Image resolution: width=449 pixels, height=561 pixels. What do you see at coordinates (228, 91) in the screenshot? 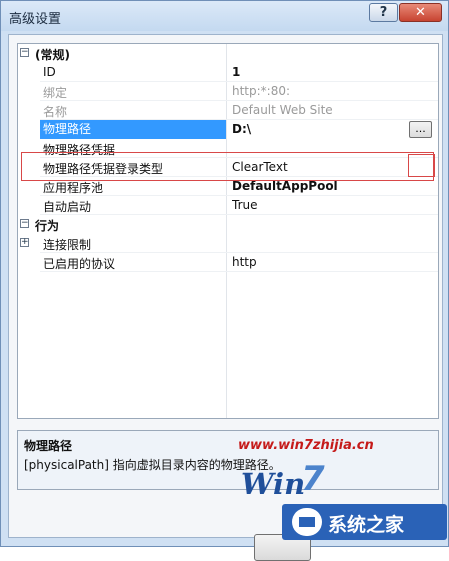
I see `property-row-binding: 绑定 http:*:80:` at bounding box center [228, 91].